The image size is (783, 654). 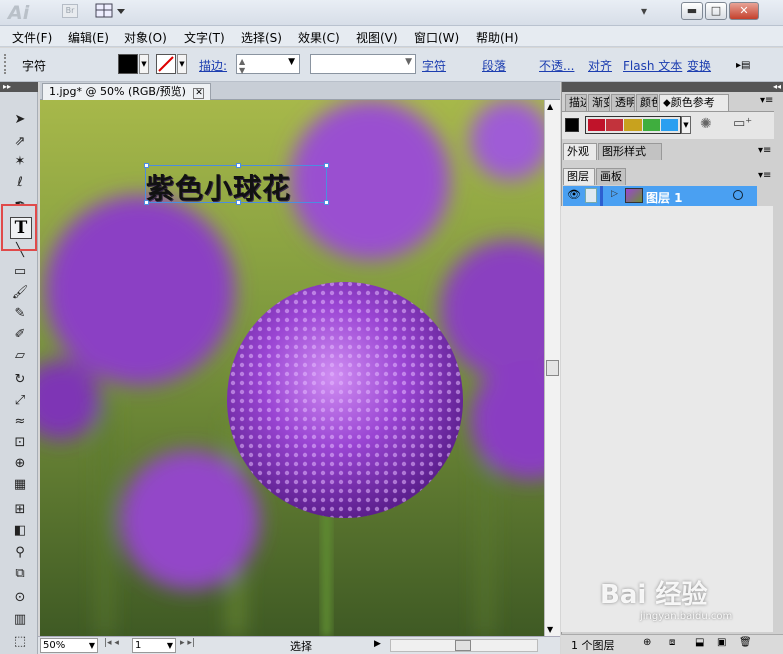 I want to click on menu-object: 对象(O), so click(x=145, y=37).